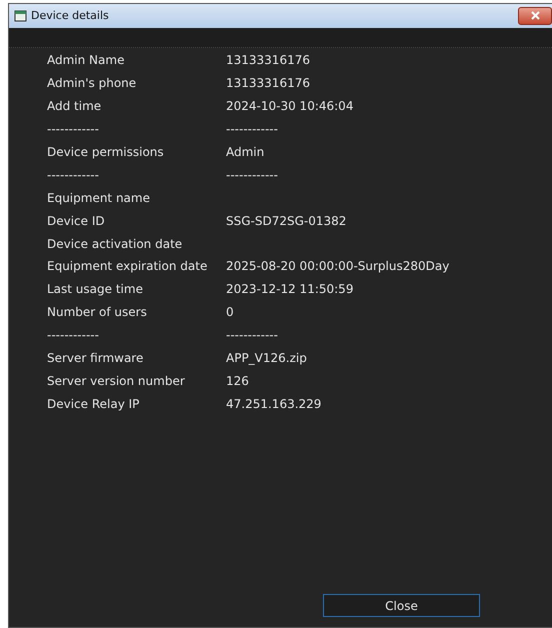 The height and width of the screenshot is (628, 552). What do you see at coordinates (115, 244) in the screenshot?
I see `field-label: Device activation date` at bounding box center [115, 244].